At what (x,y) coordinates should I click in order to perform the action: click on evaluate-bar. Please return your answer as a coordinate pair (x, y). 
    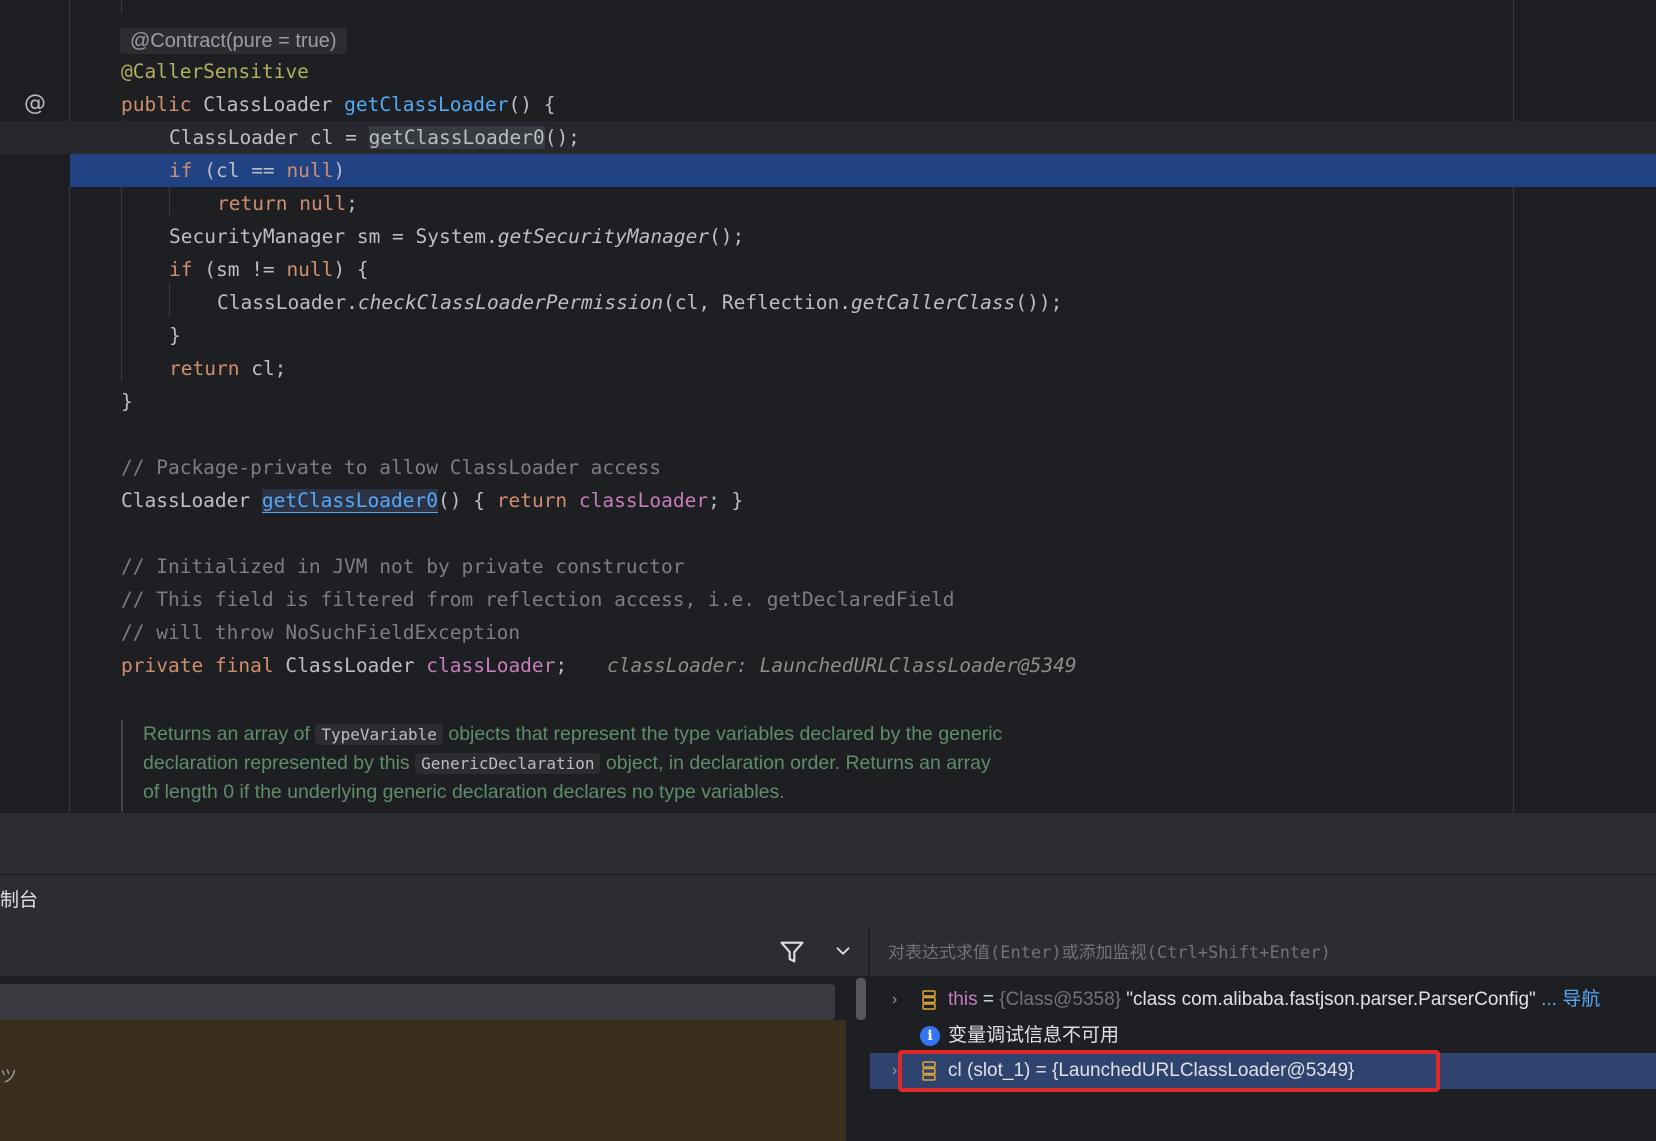
    Looking at the image, I should click on (1263, 953).